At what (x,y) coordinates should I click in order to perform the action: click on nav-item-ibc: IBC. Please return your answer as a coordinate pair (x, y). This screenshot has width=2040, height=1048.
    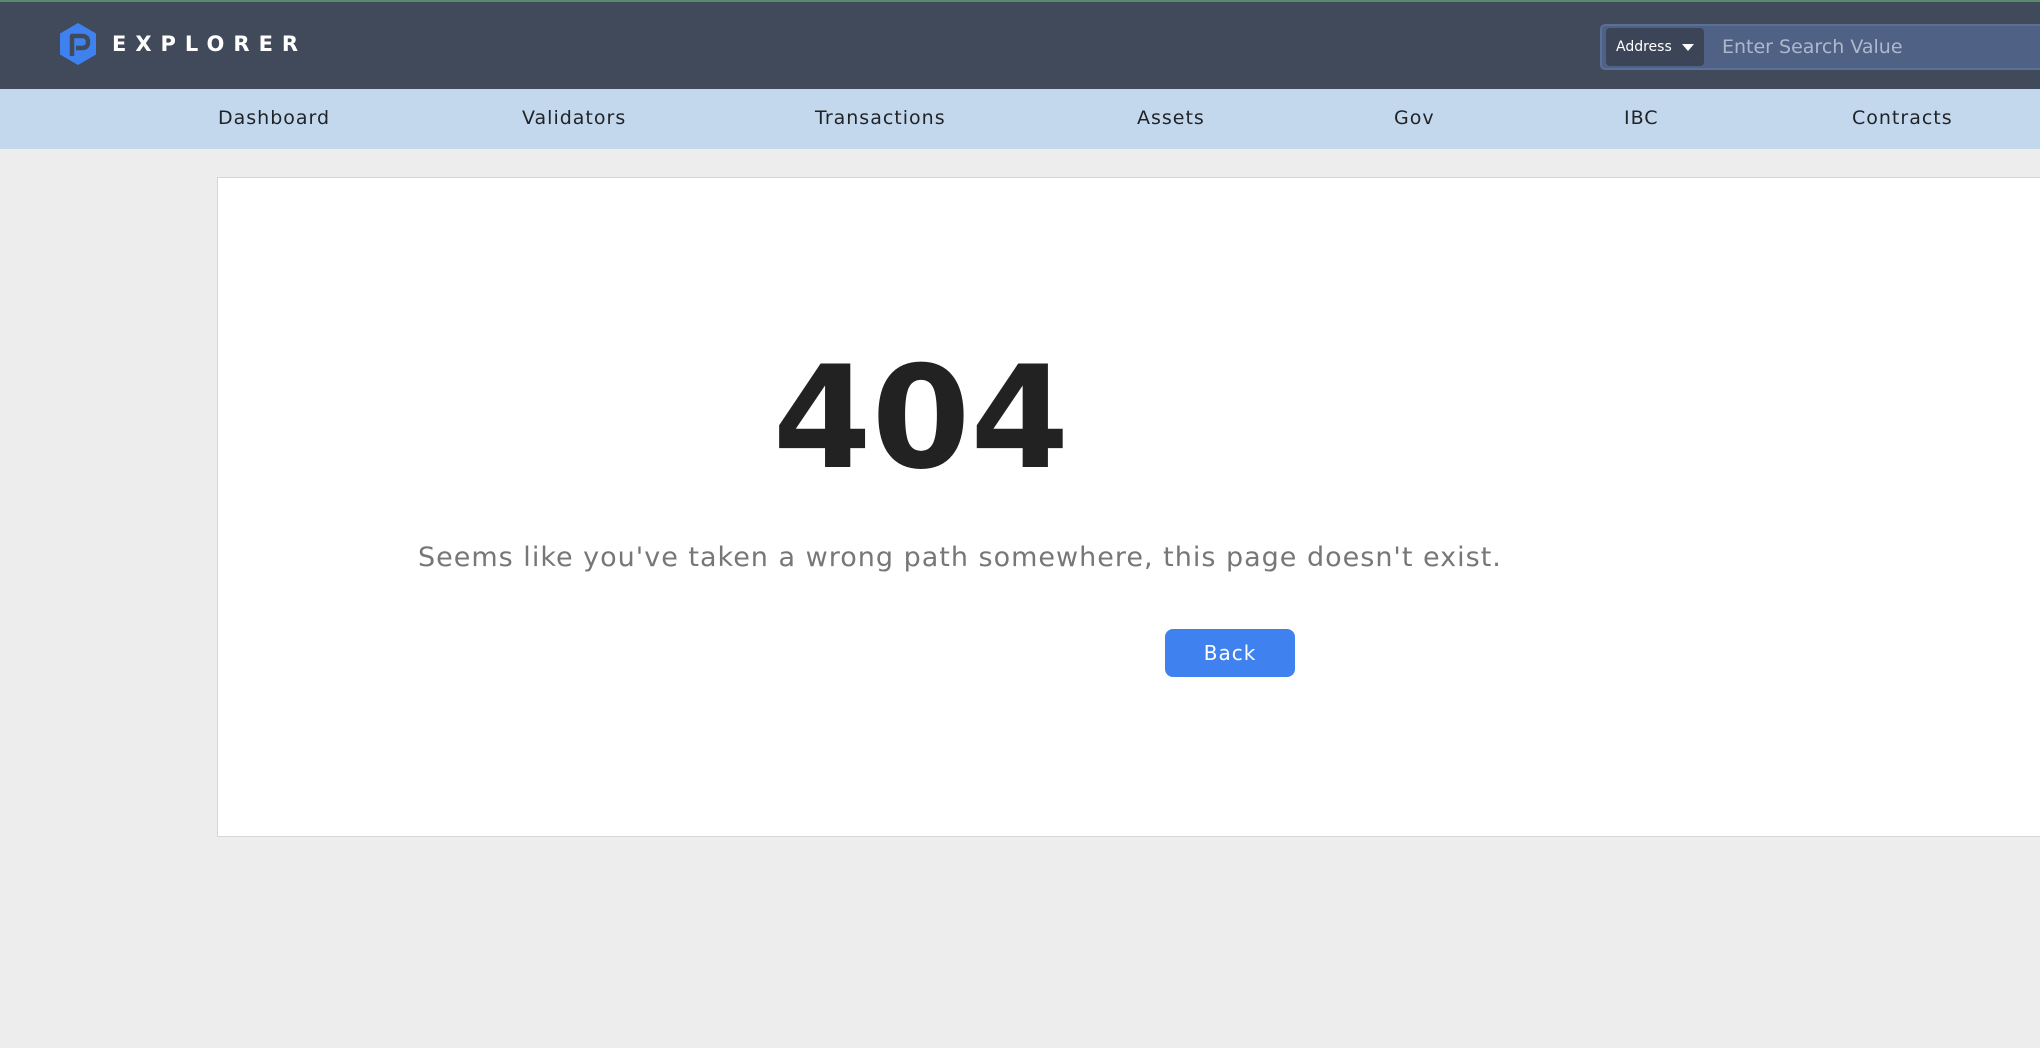
    Looking at the image, I should click on (1641, 119).